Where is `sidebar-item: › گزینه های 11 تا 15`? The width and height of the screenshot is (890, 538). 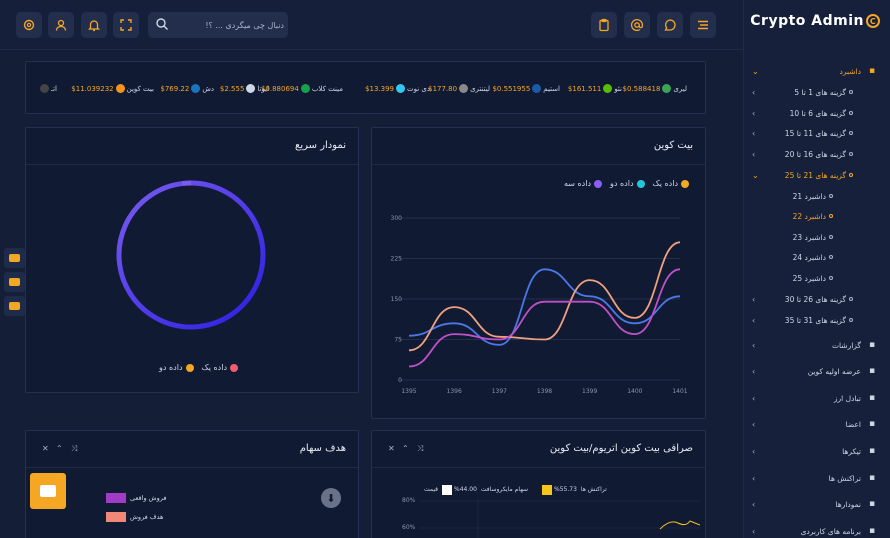
sidebar-item: › گزینه های 11 تا 15 is located at coordinates (817, 133).